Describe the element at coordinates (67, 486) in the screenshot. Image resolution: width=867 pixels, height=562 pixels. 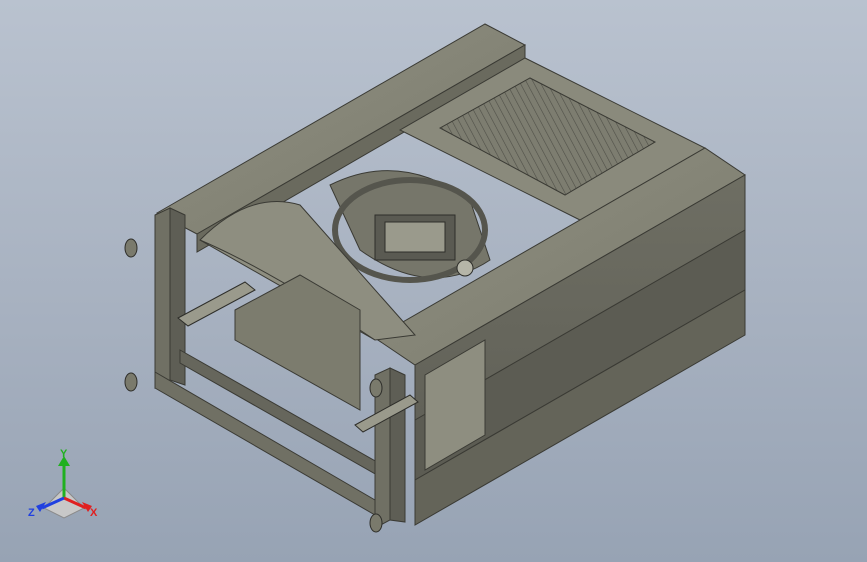
I see `orientation-triad: Y X Z` at that location.